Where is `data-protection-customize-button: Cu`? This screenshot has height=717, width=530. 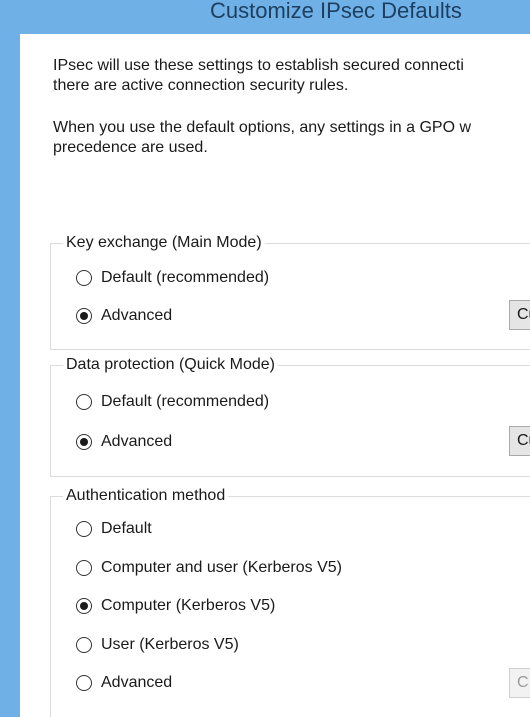 data-protection-customize-button: Cu is located at coordinates (519, 441).